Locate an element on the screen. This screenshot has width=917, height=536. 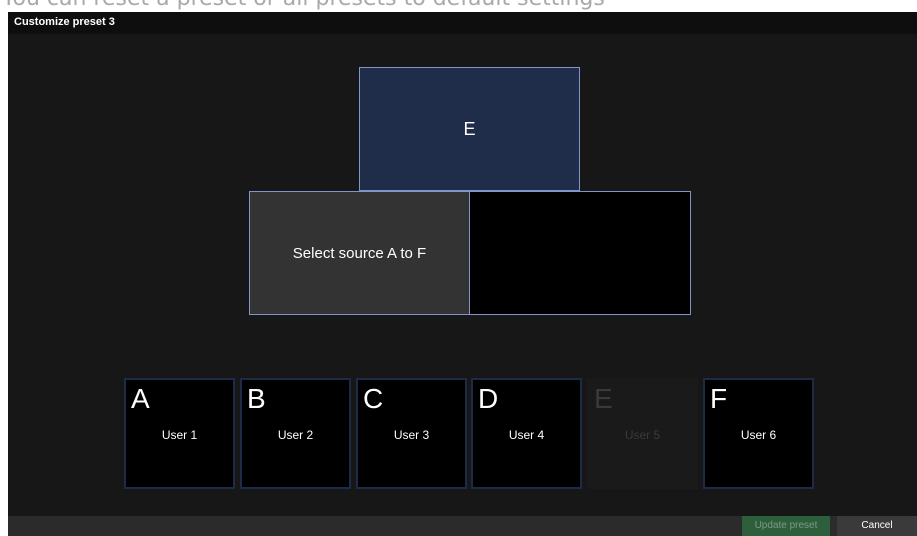
source-a: A User 1 is located at coordinates (179, 433).